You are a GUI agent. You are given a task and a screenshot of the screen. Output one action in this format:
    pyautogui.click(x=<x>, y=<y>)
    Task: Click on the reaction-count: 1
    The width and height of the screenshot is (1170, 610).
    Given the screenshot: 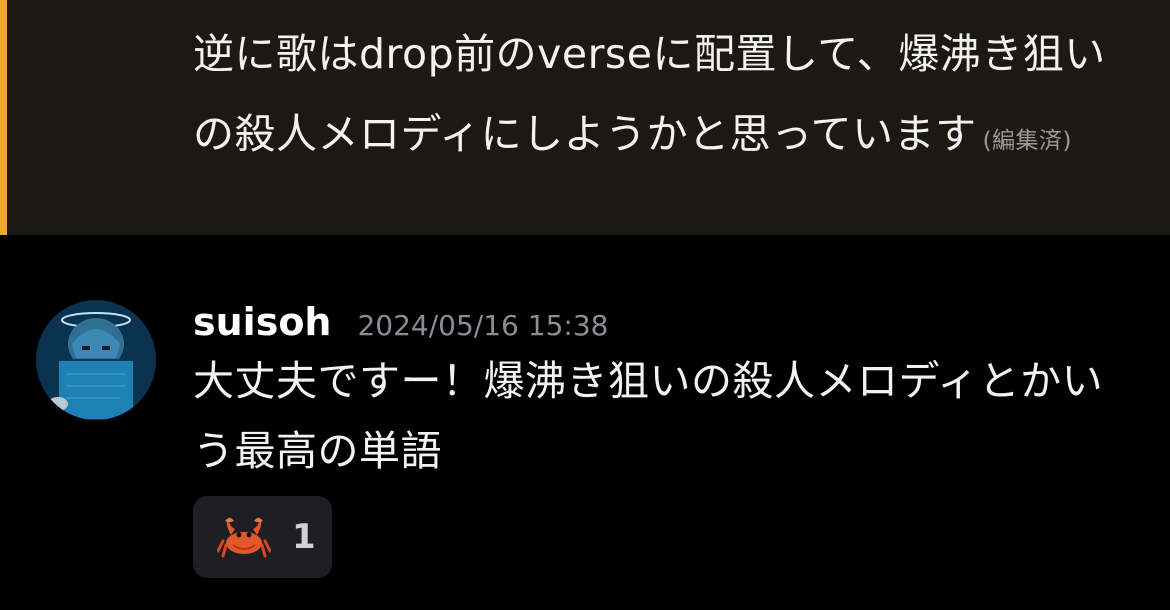 What is the action you would take?
    pyautogui.click(x=304, y=537)
    